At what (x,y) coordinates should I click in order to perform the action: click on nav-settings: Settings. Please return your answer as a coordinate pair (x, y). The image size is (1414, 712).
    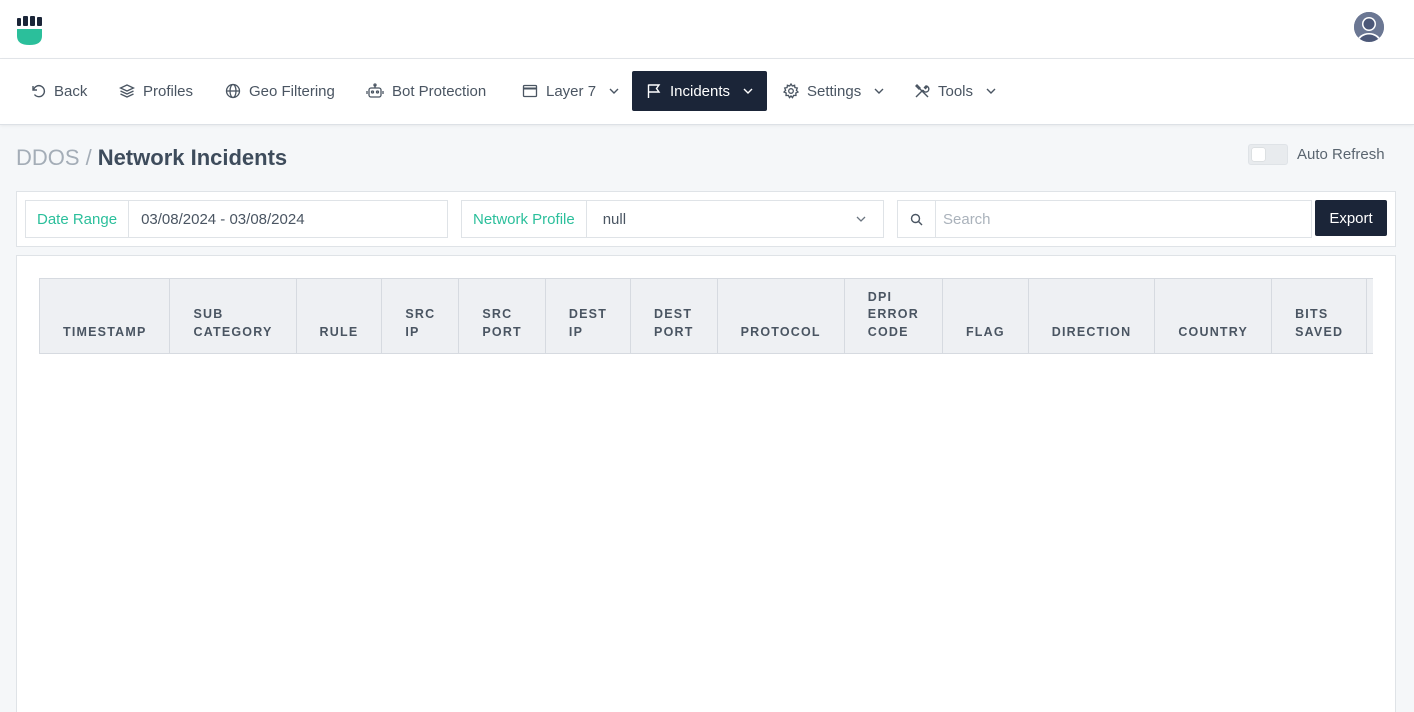
    Looking at the image, I should click on (834, 91).